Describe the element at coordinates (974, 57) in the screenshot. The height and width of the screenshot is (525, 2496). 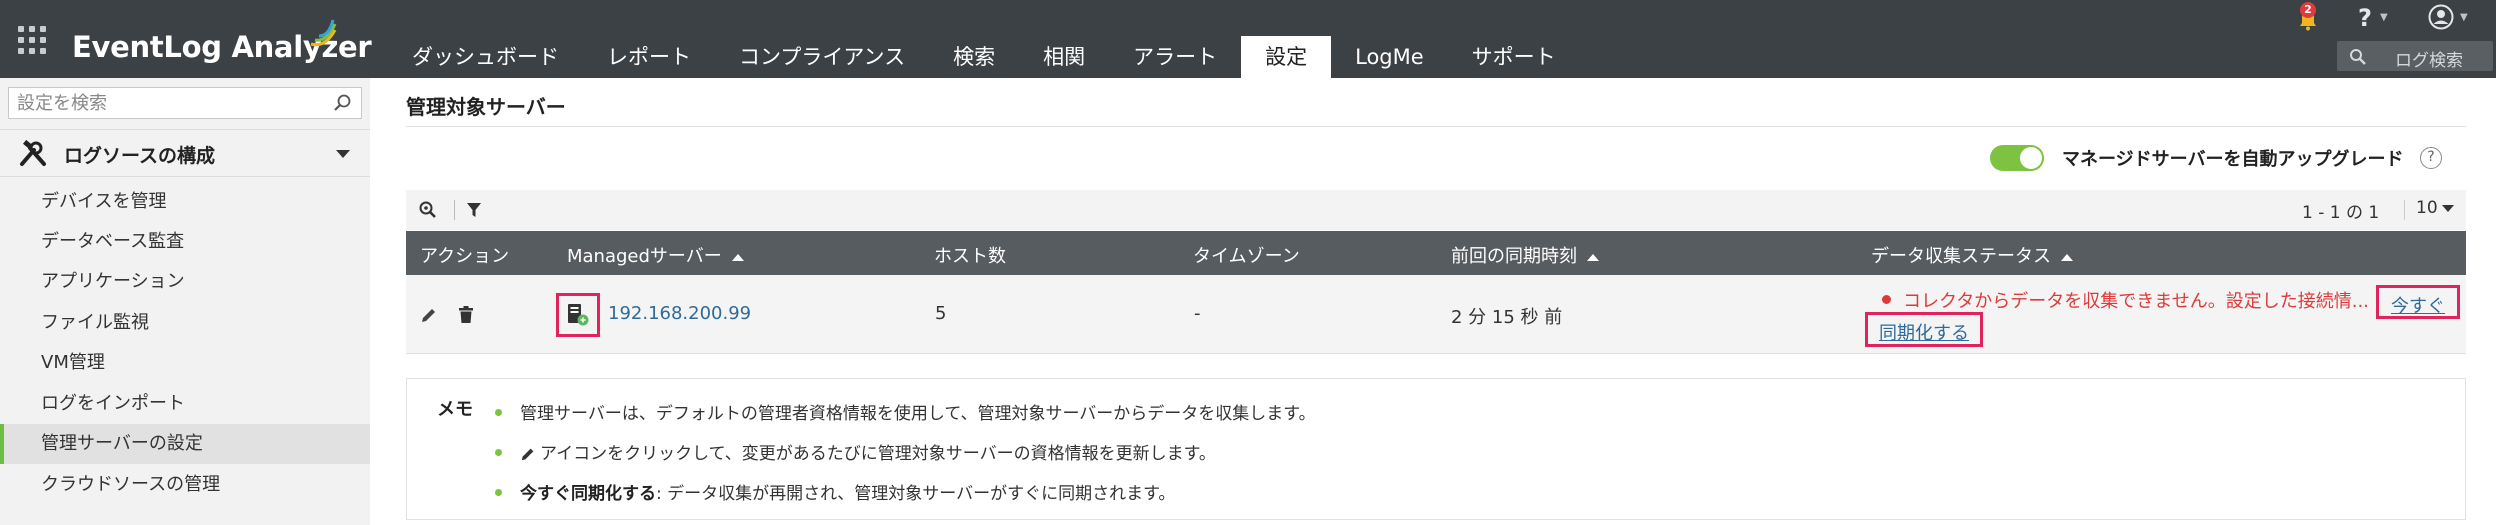
I see `tab-search: 検索` at that location.